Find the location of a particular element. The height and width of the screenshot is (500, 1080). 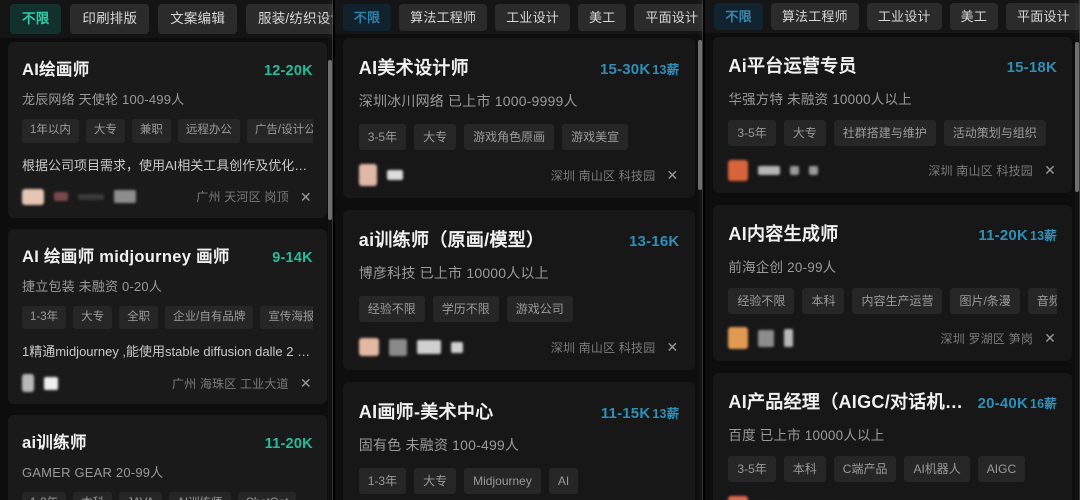

company-info: 华强方特 未融资 10000人以上 is located at coordinates (892, 98).